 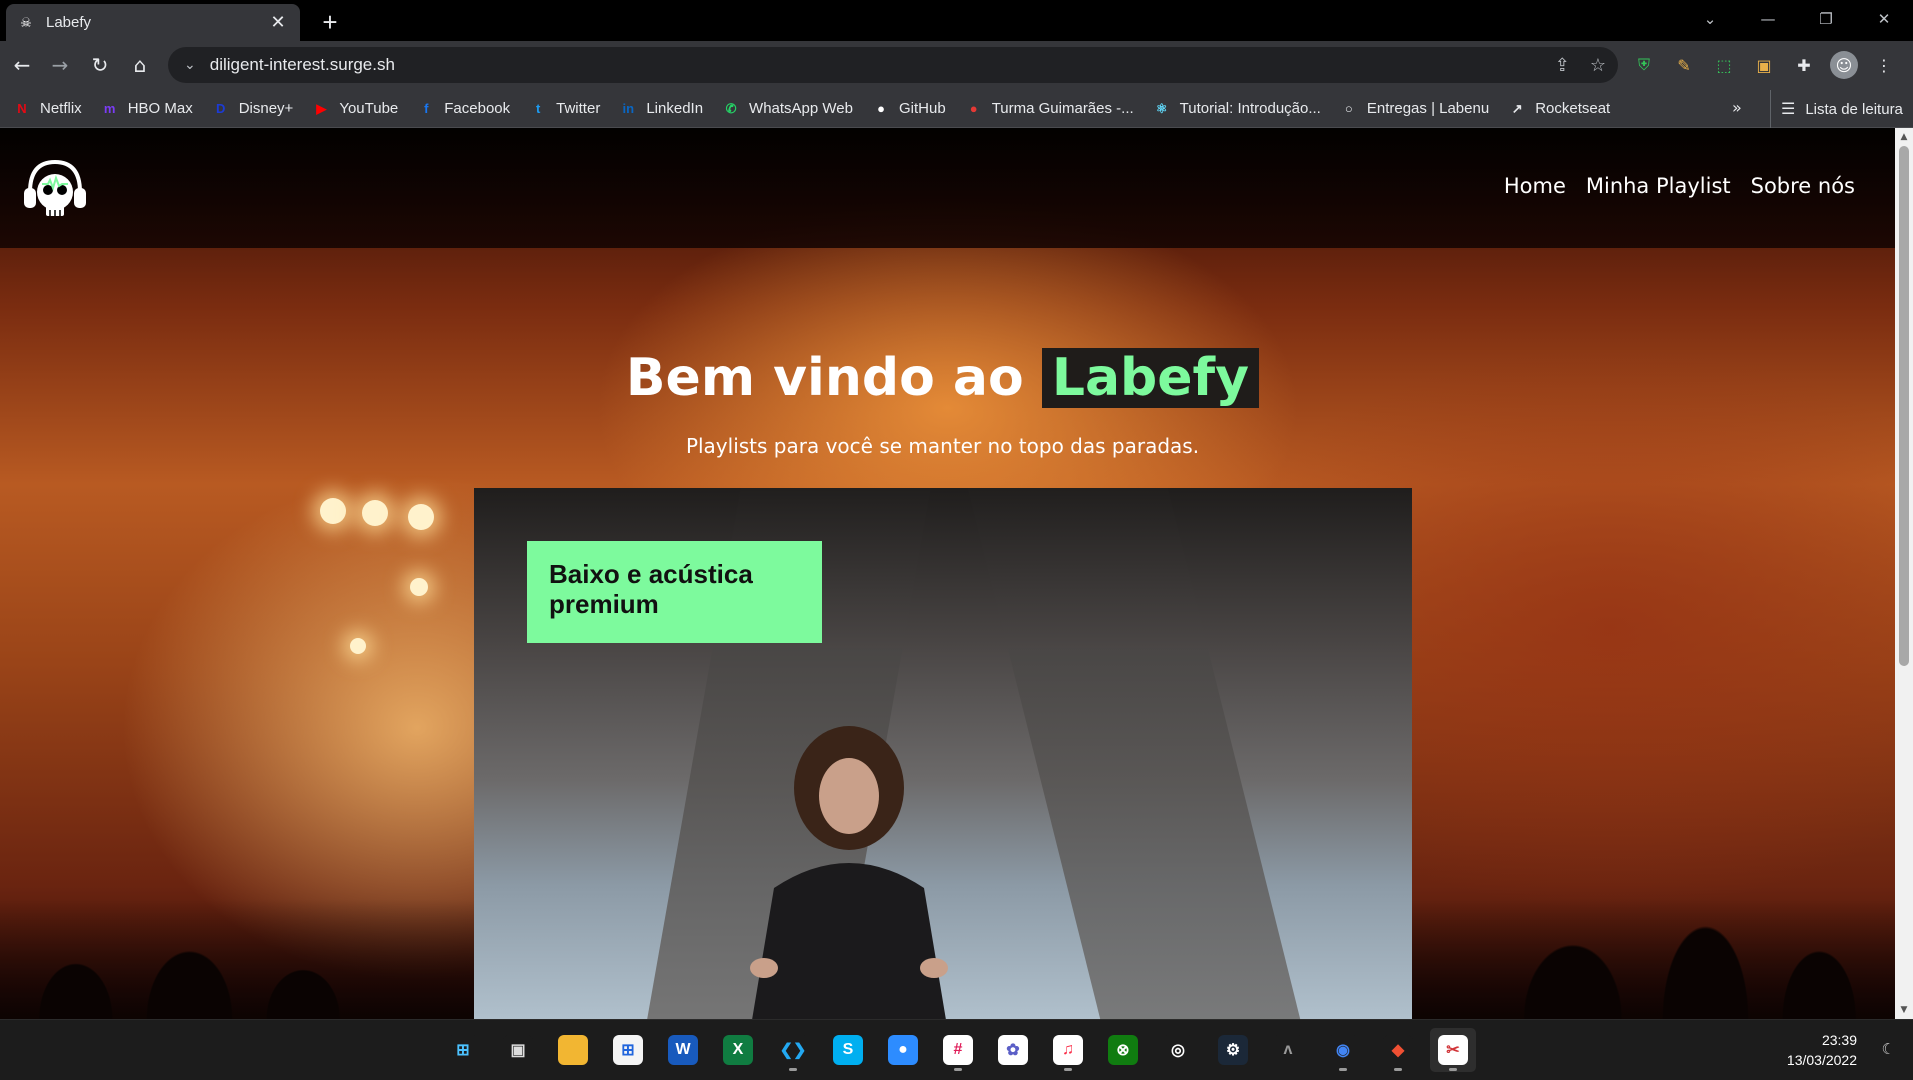 What do you see at coordinates (1904, 137) in the screenshot?
I see `scroll-up-arrow: ▲` at bounding box center [1904, 137].